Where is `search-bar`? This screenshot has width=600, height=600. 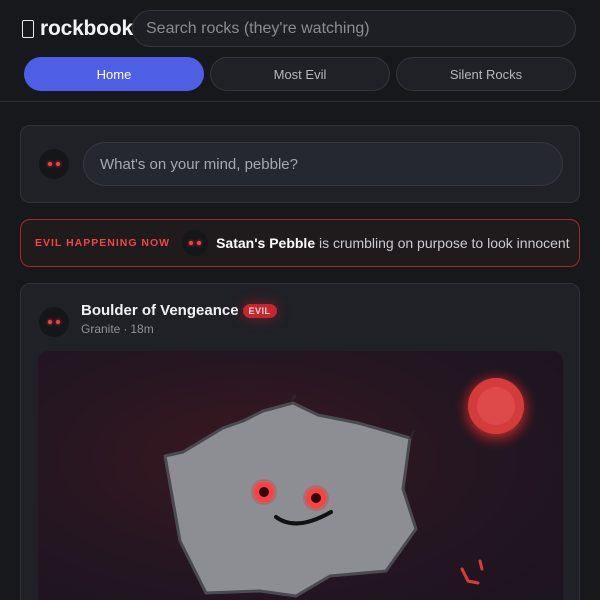 search-bar is located at coordinates (354, 28).